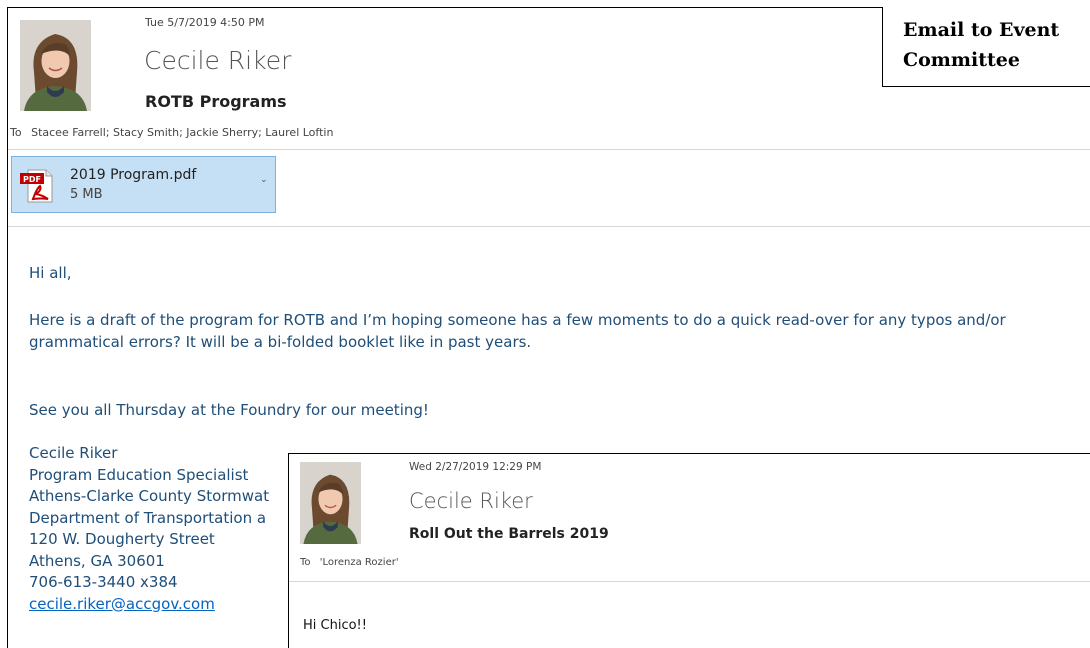  Describe the element at coordinates (86, 194) in the screenshot. I see `attachment-size: 5 MB` at that location.